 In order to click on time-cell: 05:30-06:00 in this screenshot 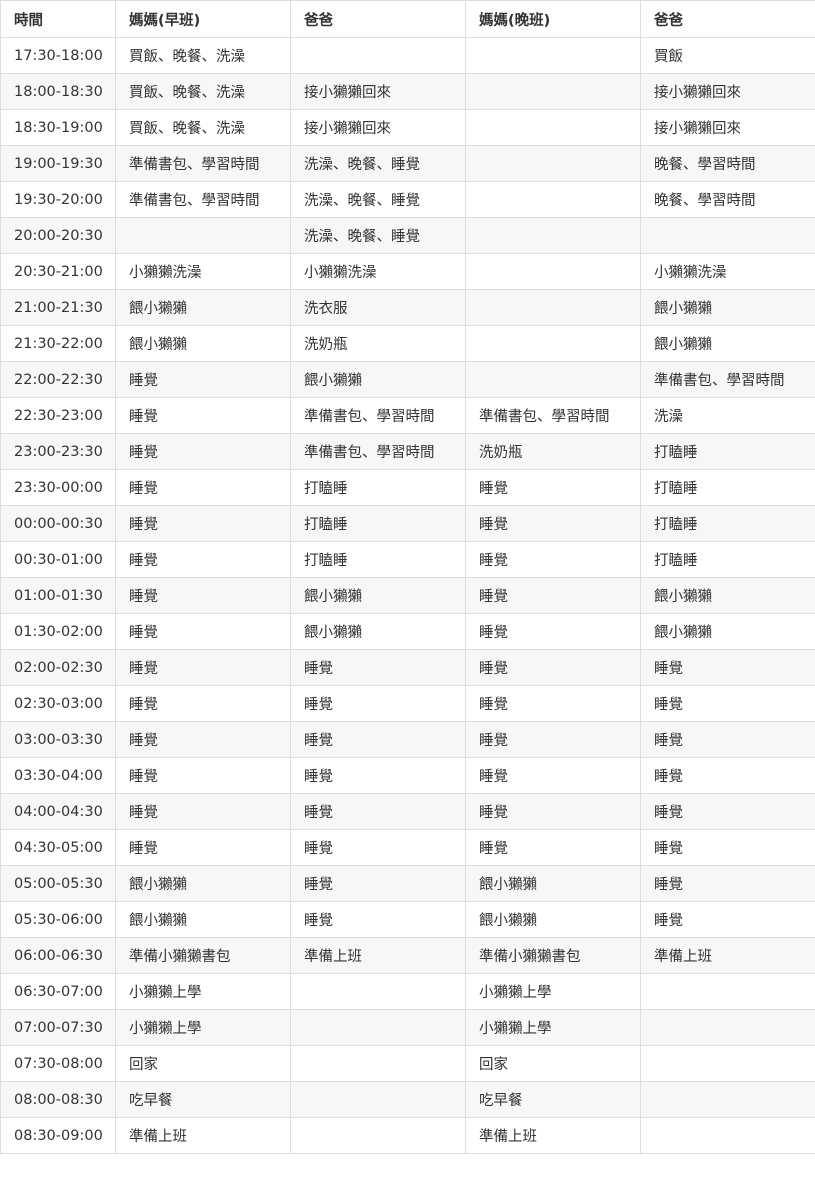, I will do `click(58, 919)`.